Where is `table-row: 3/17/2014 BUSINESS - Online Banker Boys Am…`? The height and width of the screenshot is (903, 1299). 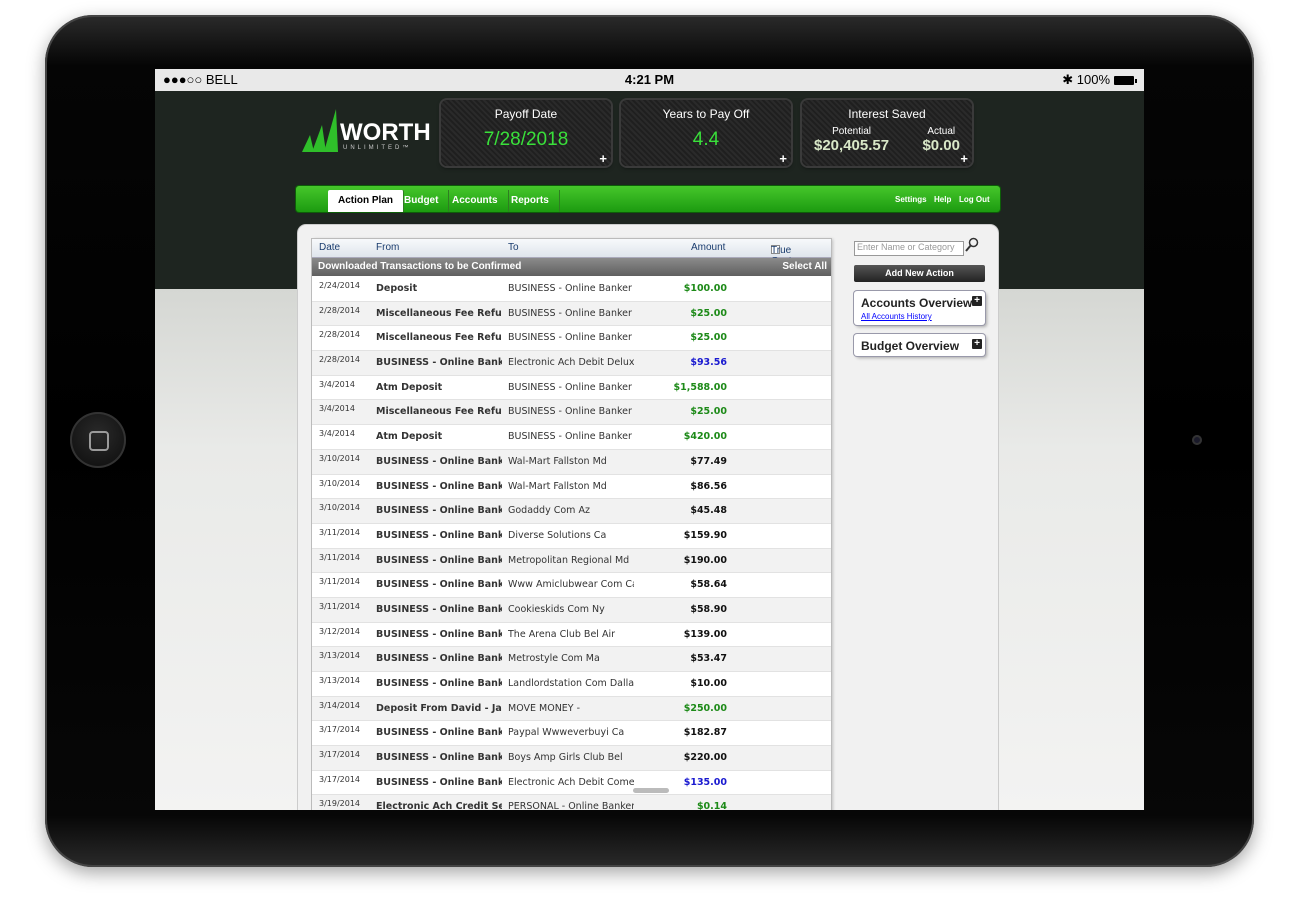 table-row: 3/17/2014 BUSINESS - Online Banker Boys Am… is located at coordinates (571, 758).